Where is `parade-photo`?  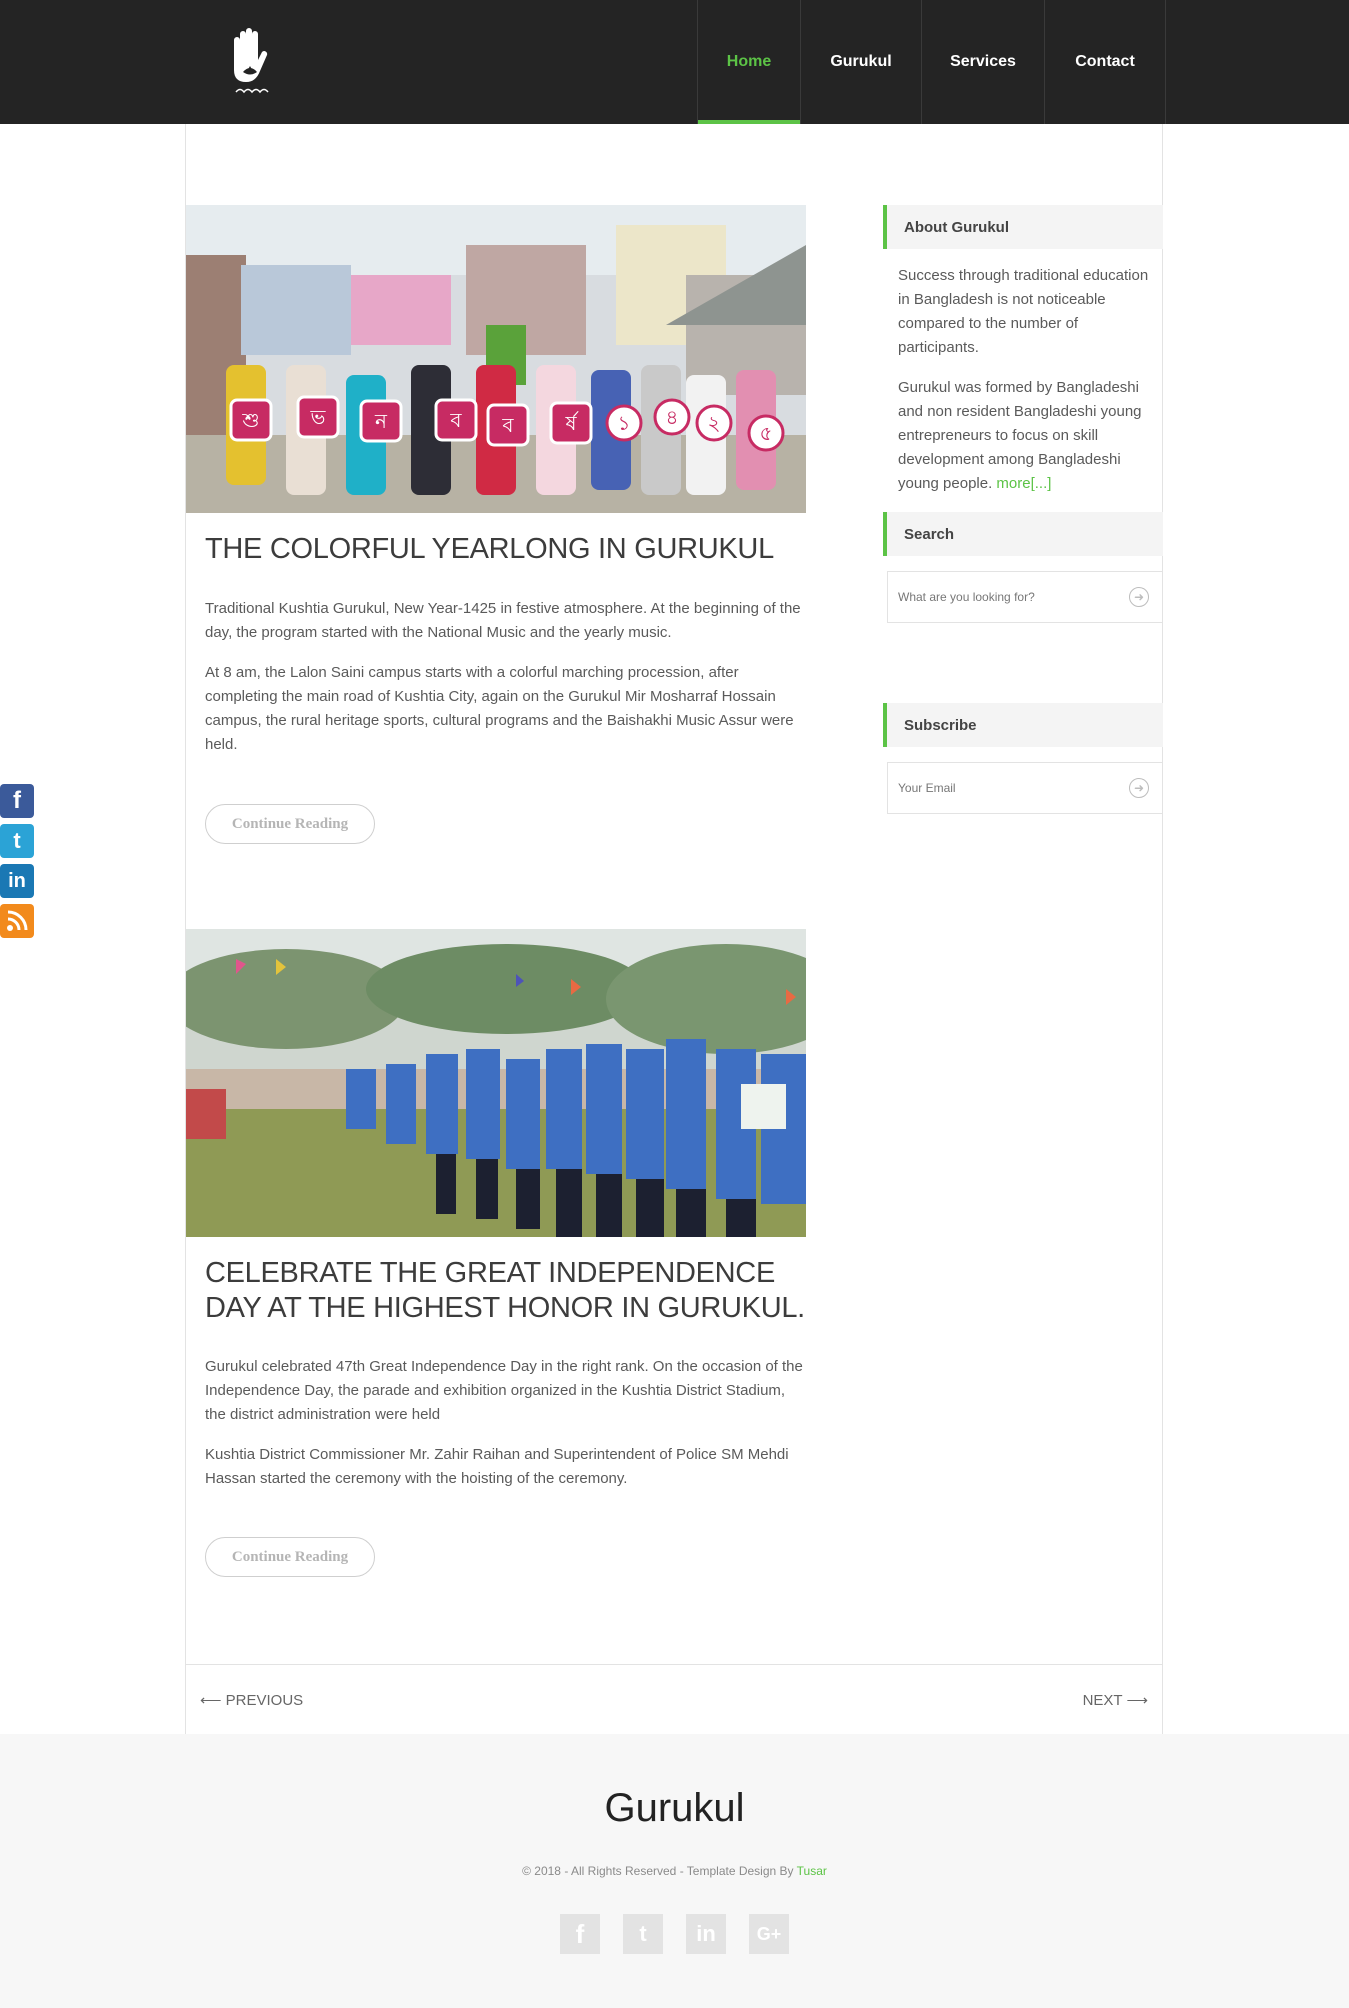 parade-photo is located at coordinates (496, 1083).